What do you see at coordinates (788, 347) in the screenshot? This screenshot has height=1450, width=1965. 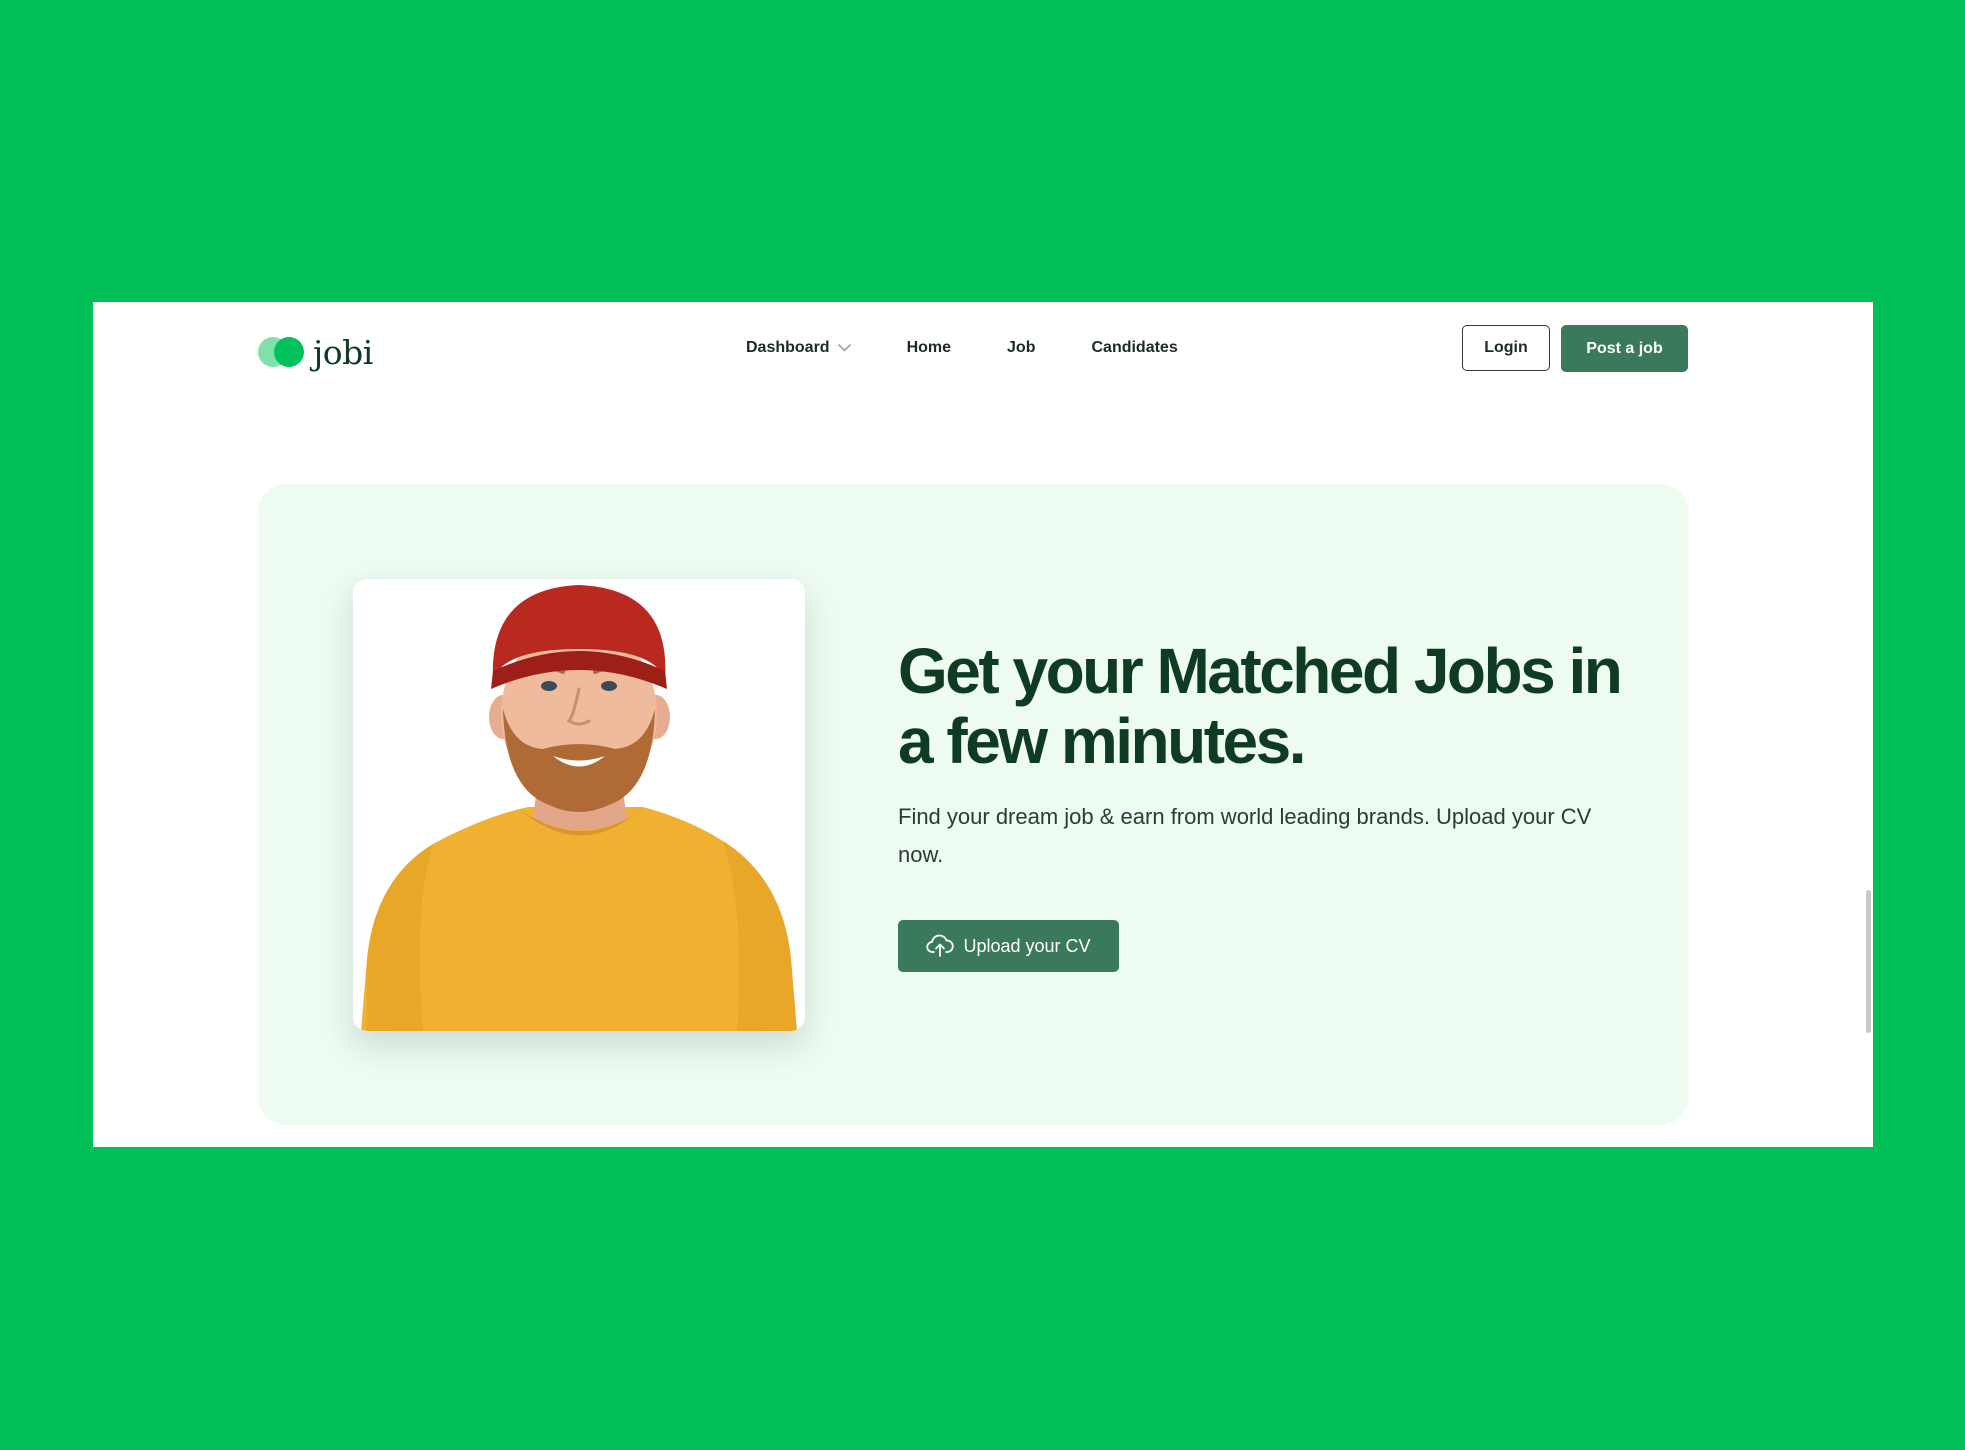 I see `nav-item-label: Dashboard` at bounding box center [788, 347].